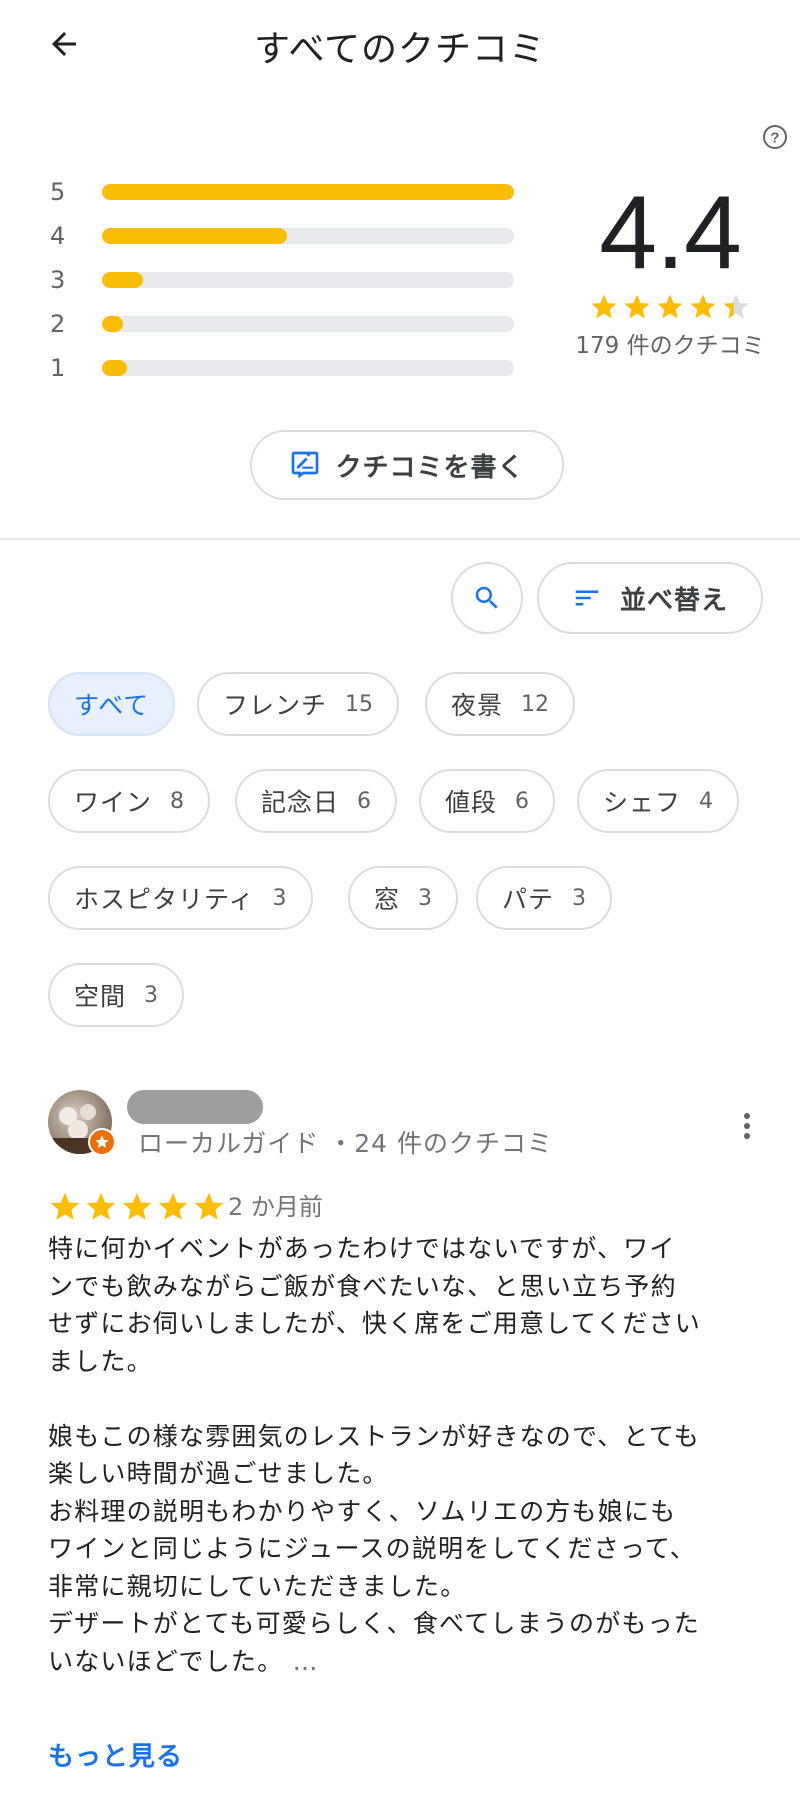  I want to click on chip-count: 4, so click(706, 801).